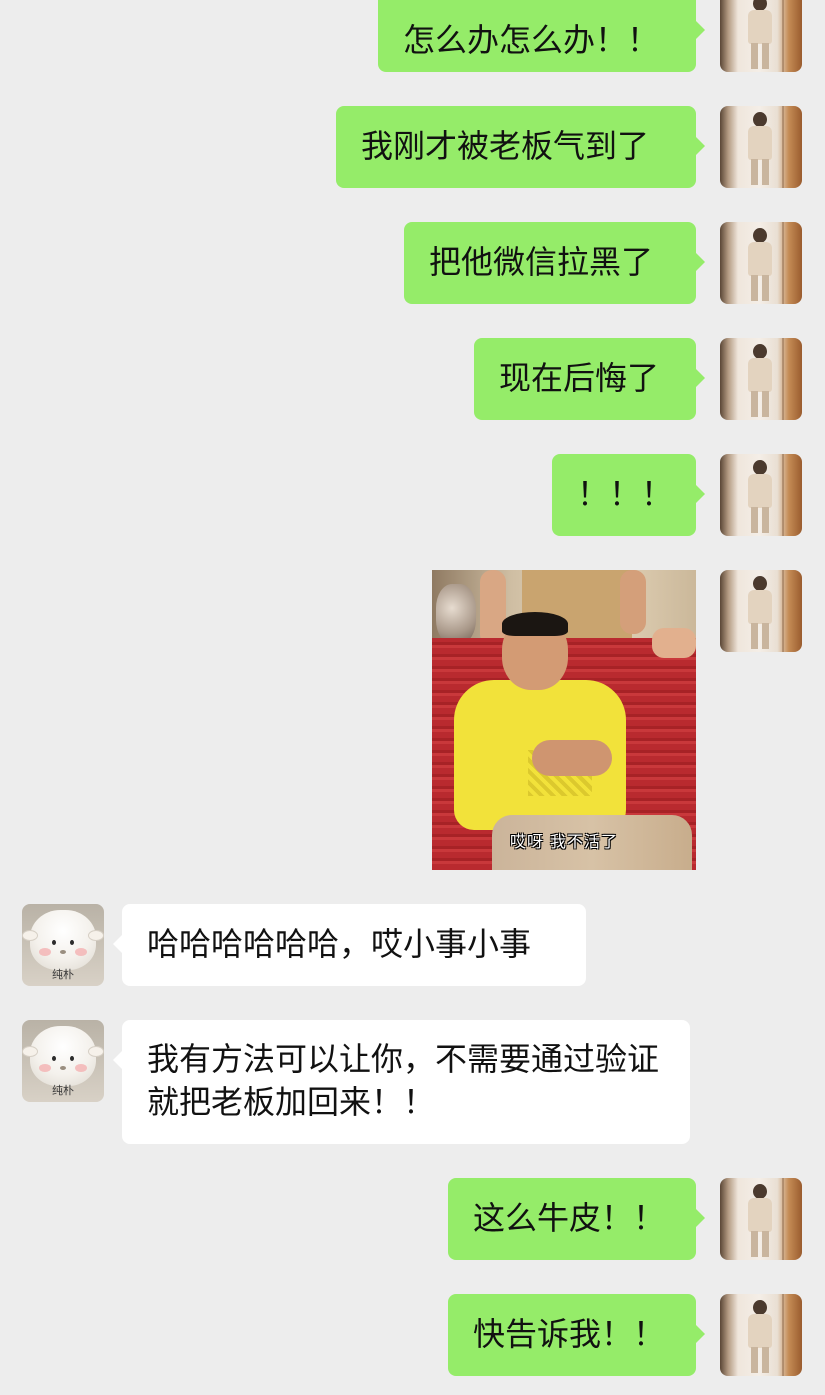 This screenshot has width=825, height=1395. What do you see at coordinates (564, 720) in the screenshot?
I see `meme-sticker: 哎呀 我不活了` at bounding box center [564, 720].